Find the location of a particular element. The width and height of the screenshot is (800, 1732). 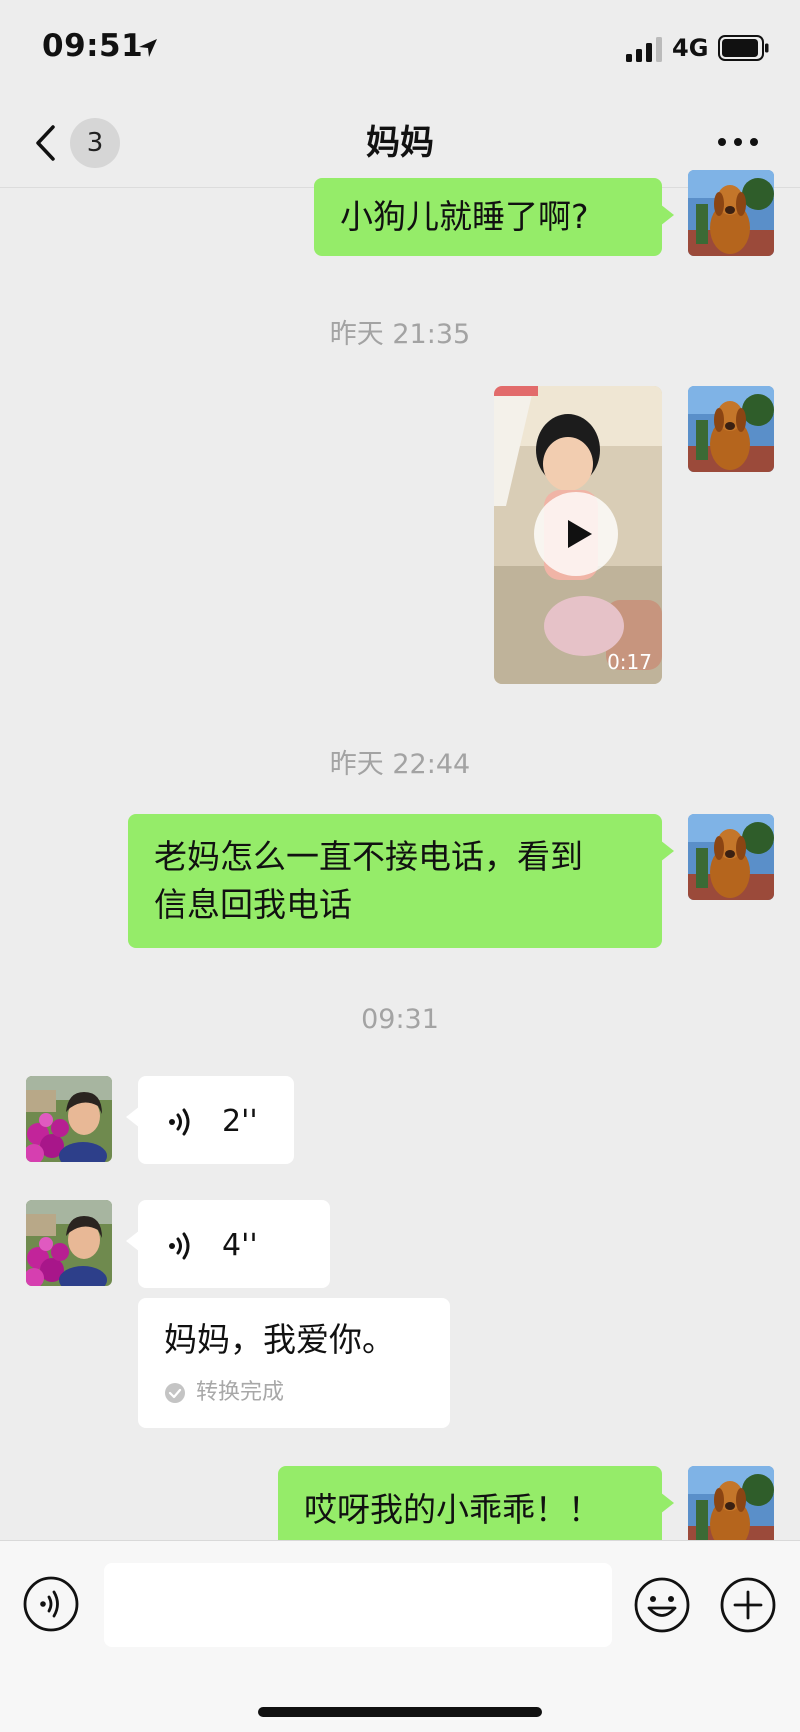

chat-header: 3 妈妈 is located at coordinates (400, 144).